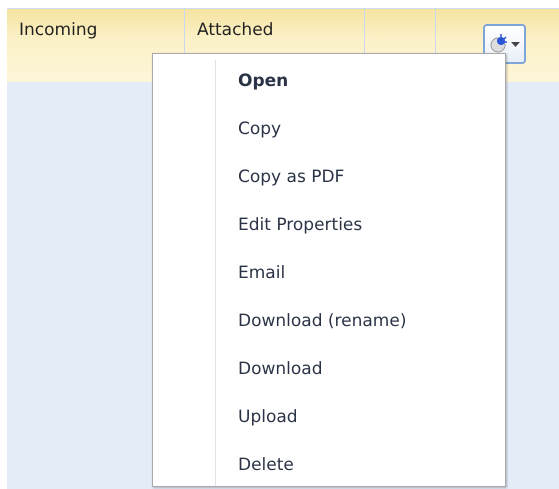 Image resolution: width=559 pixels, height=489 pixels. Describe the element at coordinates (363, 417) in the screenshot. I see `menu-item: Upload` at that location.